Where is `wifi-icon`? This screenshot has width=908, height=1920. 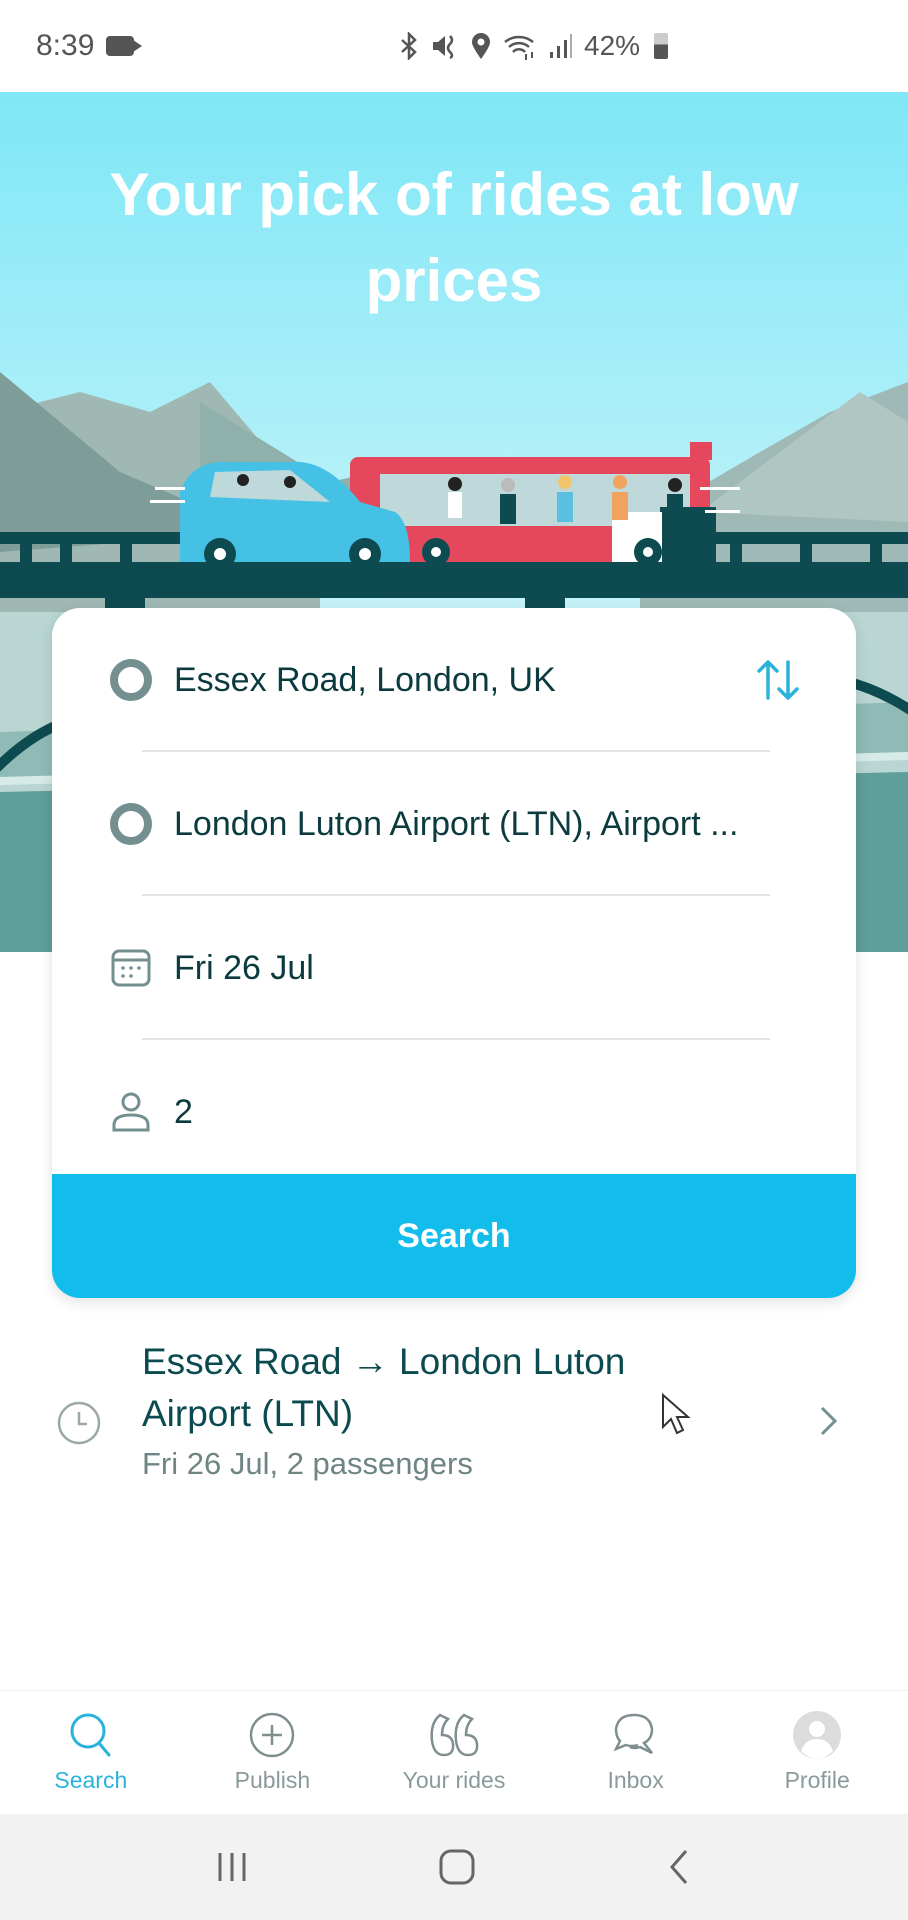 wifi-icon is located at coordinates (519, 47).